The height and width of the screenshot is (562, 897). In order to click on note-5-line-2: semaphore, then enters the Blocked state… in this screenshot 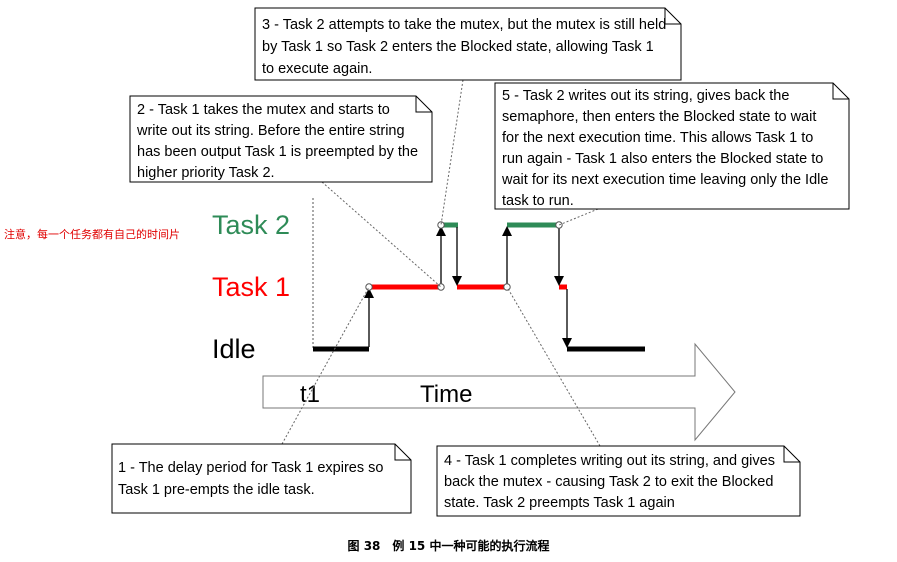, I will do `click(659, 117)`.